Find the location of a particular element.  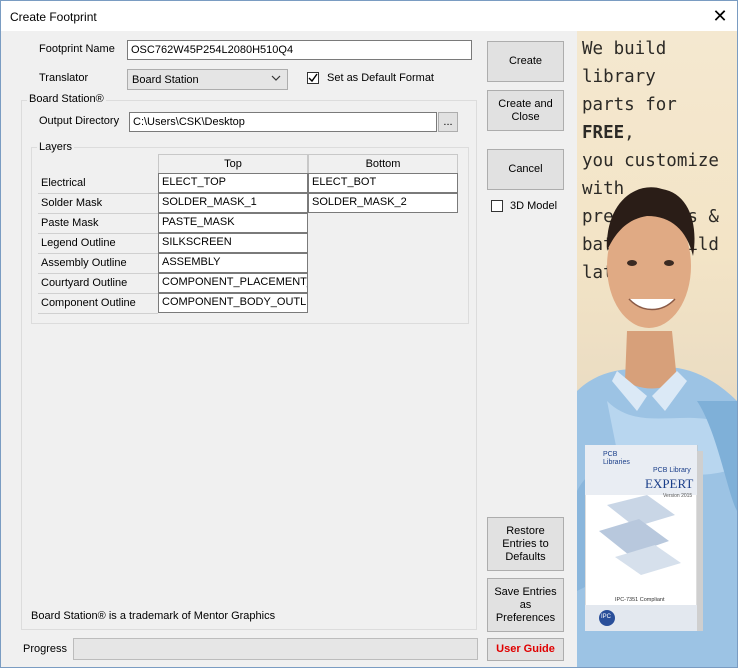

check-icon is located at coordinates (313, 78).